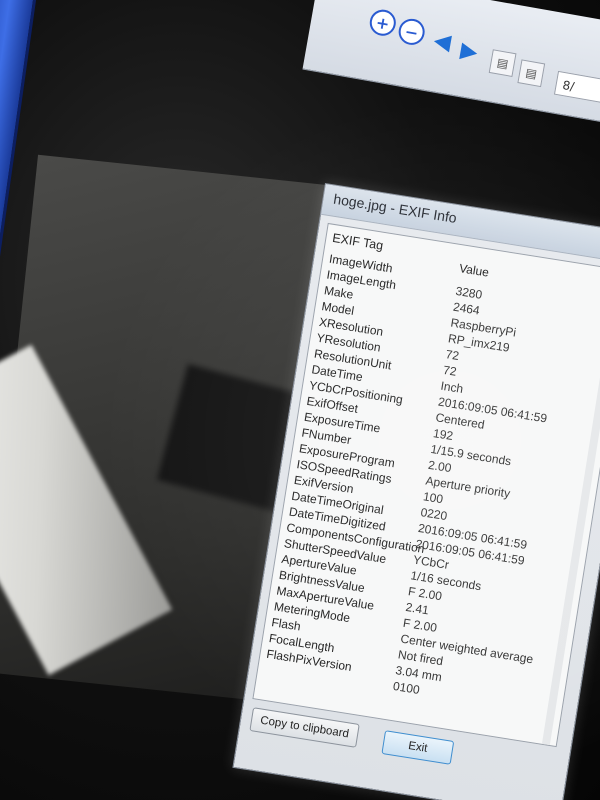  What do you see at coordinates (451, 64) in the screenshot?
I see `viewer-toolbar: + − ◀ ▶ ▤ ▤ 8/` at bounding box center [451, 64].